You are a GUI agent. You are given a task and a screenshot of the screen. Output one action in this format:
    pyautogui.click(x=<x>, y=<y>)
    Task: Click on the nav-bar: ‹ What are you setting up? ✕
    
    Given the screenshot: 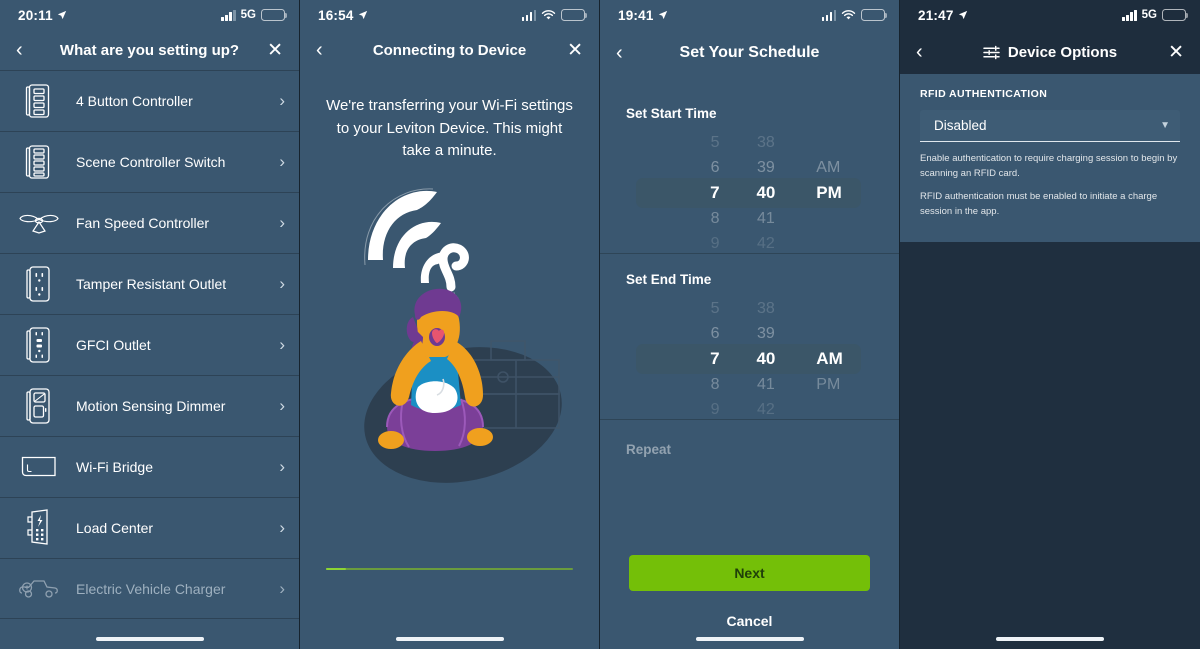 What is the action you would take?
    pyautogui.click(x=149, y=50)
    